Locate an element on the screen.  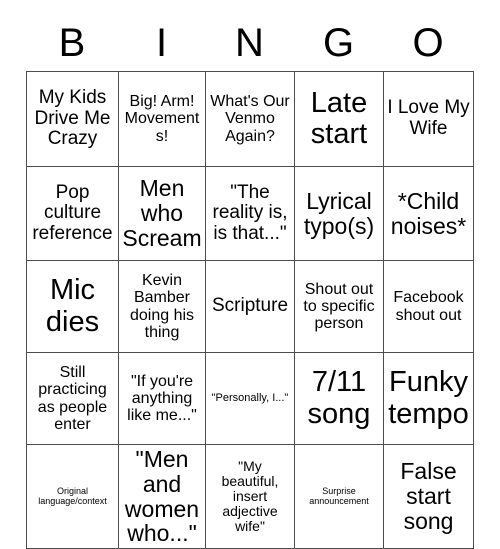
bingo-cell: Kevin Bamber doing his thing is located at coordinates (162, 306).